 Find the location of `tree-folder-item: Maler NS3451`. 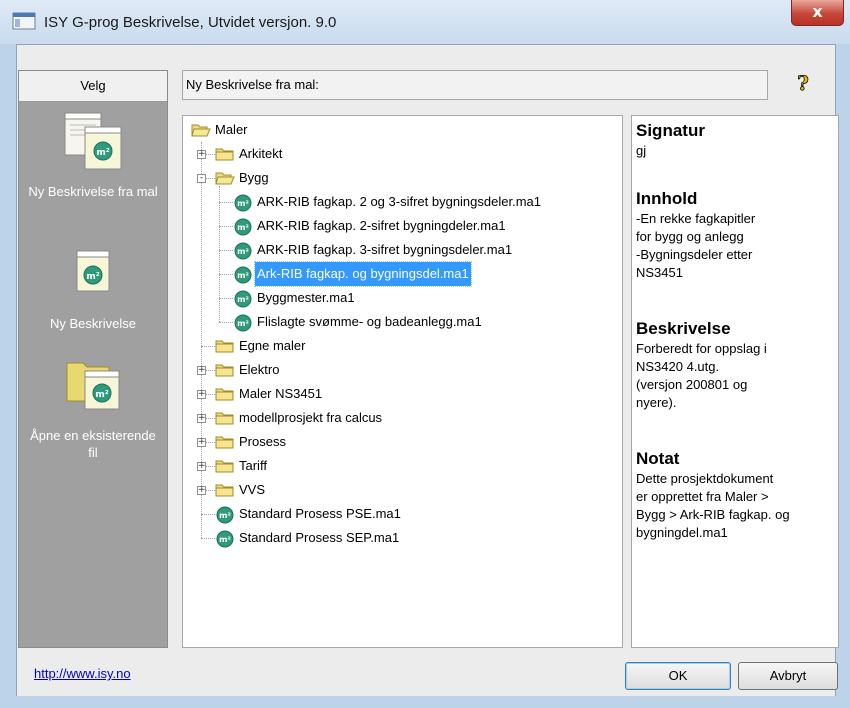

tree-folder-item: Maler NS3451 is located at coordinates (269, 394).